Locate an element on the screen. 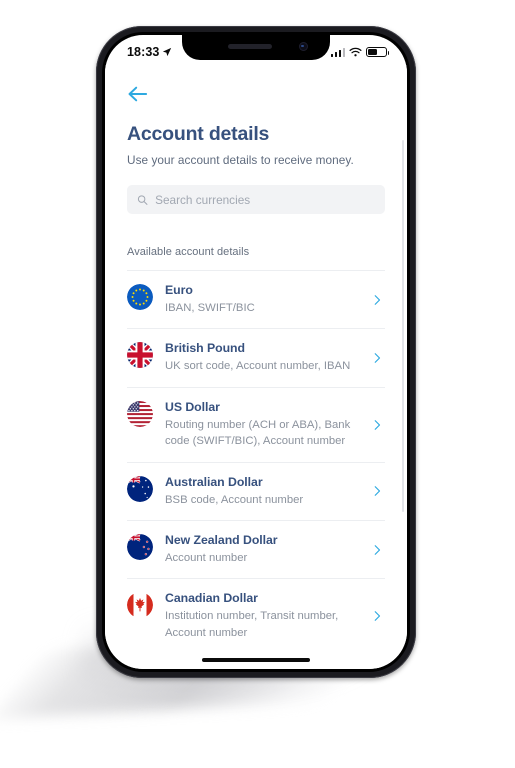  status-bar-indicators is located at coordinates (360, 52).